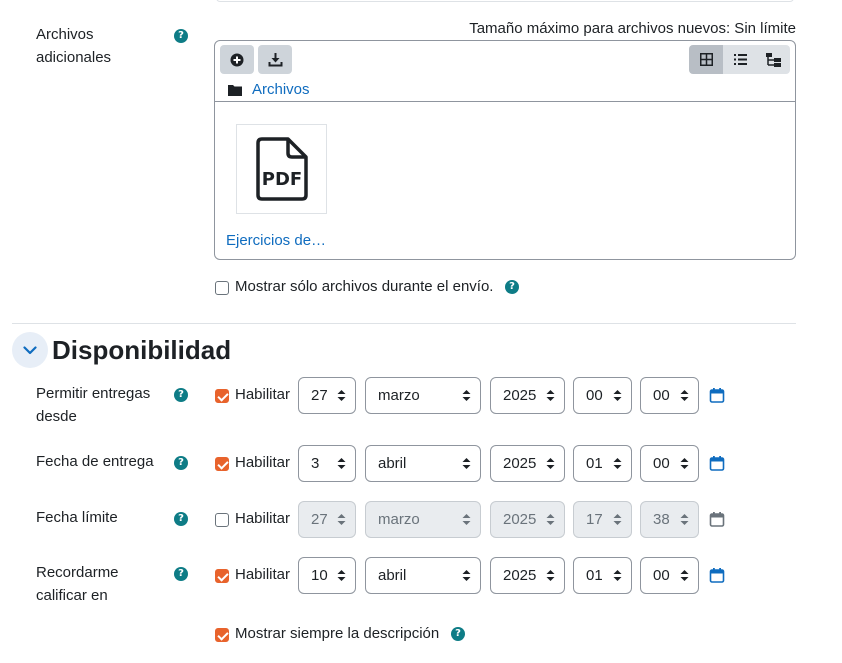 The image size is (842, 663). I want to click on add-file-button, so click(237, 59).